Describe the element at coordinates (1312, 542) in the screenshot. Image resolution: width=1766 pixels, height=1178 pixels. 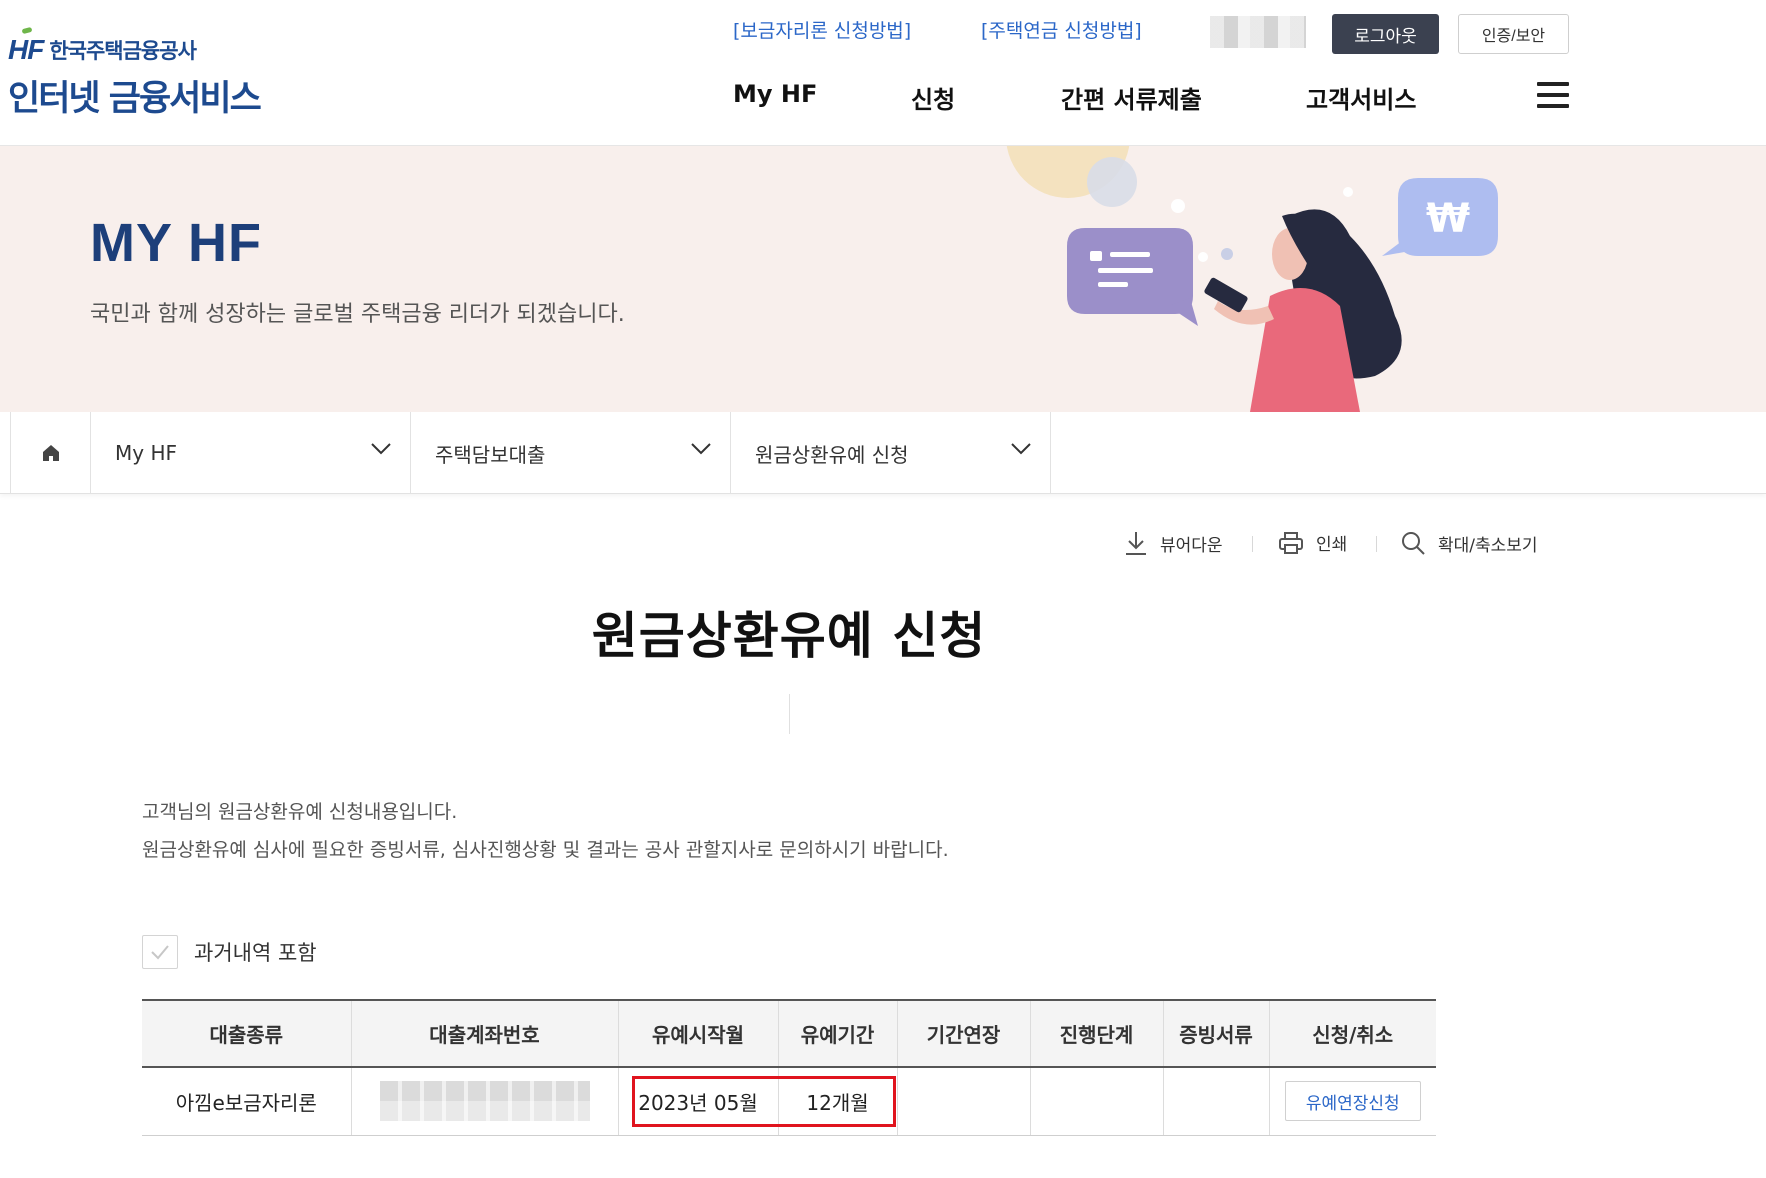
I see `print-button: 인쇄` at that location.